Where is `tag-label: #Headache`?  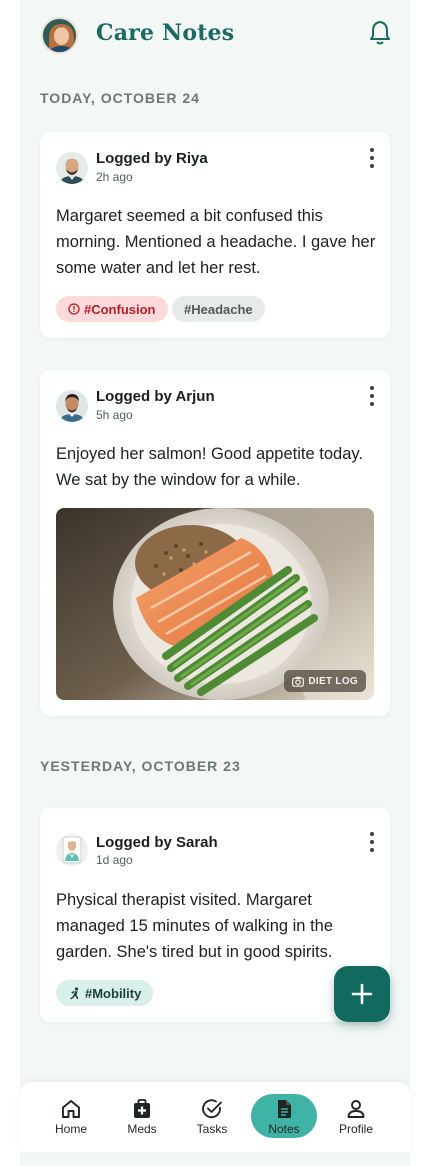 tag-label: #Headache is located at coordinates (218, 309).